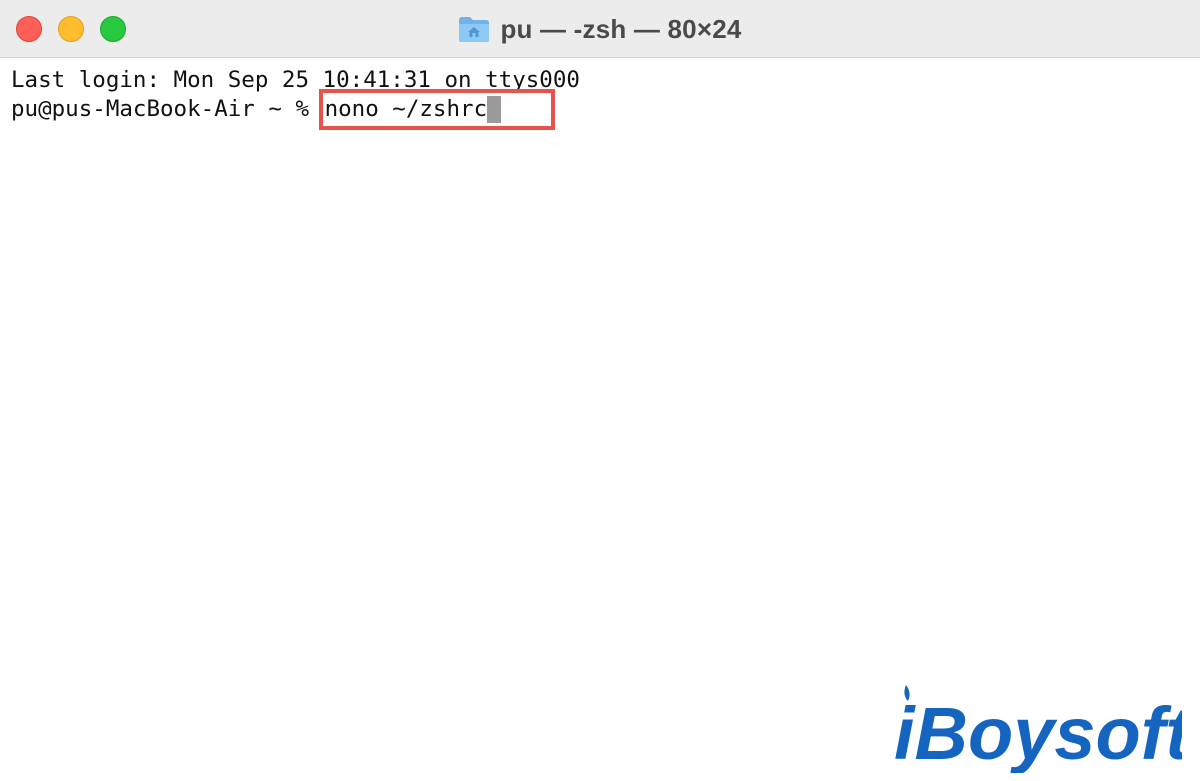  I want to click on window-title-group: pu — -zsh — 80×24, so click(600, 29).